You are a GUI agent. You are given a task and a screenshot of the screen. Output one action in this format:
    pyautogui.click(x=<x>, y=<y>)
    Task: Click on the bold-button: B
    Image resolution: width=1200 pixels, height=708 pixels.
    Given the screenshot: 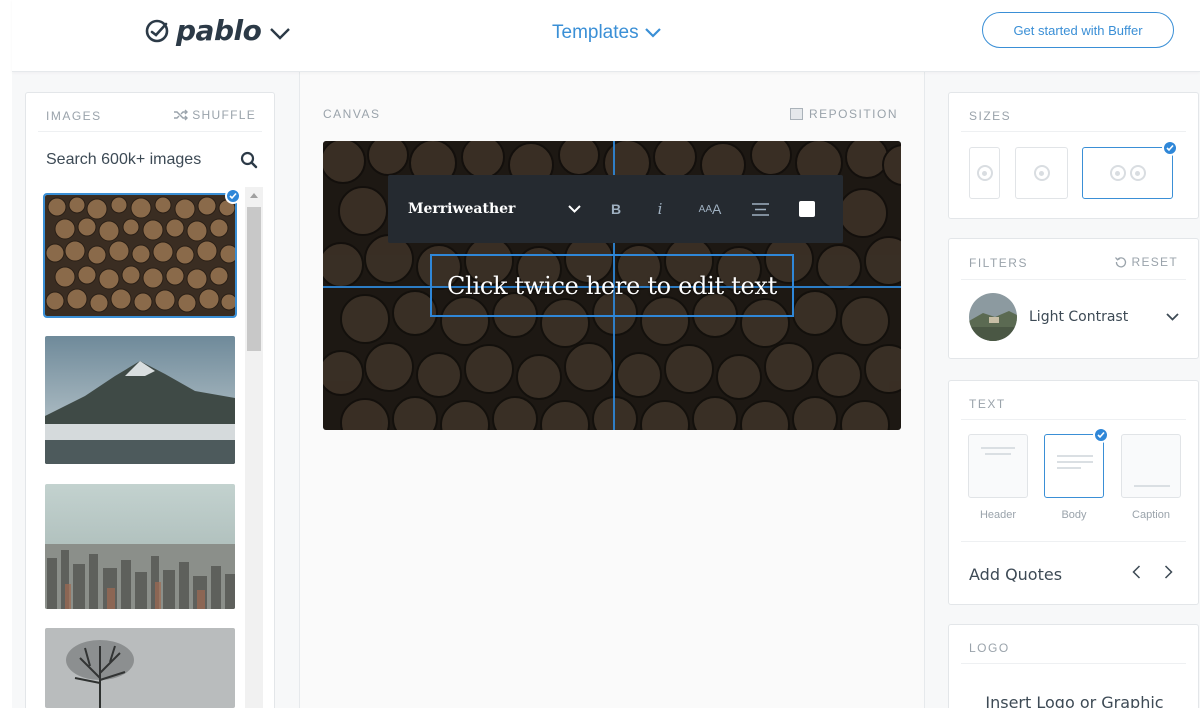 What is the action you would take?
    pyautogui.click(x=616, y=209)
    